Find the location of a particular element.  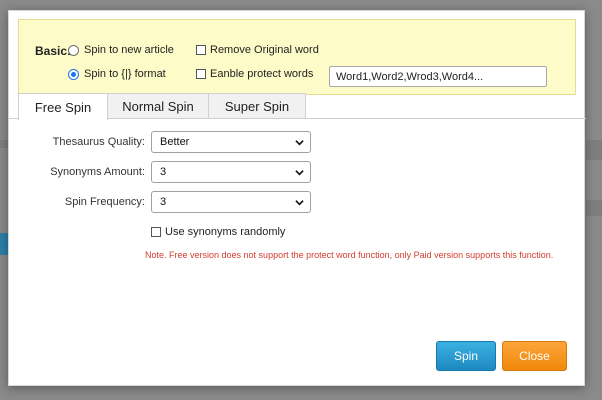

spin-frequency-value: 3 is located at coordinates (163, 202).